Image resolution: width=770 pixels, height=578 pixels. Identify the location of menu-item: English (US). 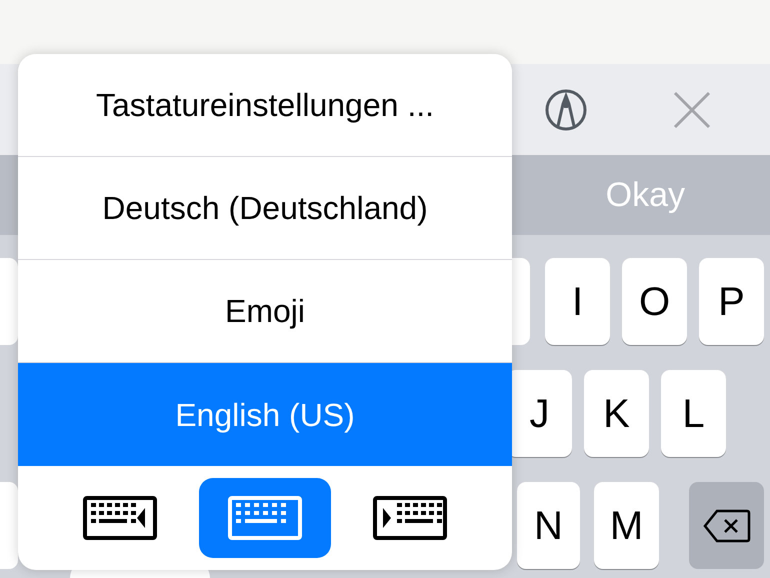
(265, 414).